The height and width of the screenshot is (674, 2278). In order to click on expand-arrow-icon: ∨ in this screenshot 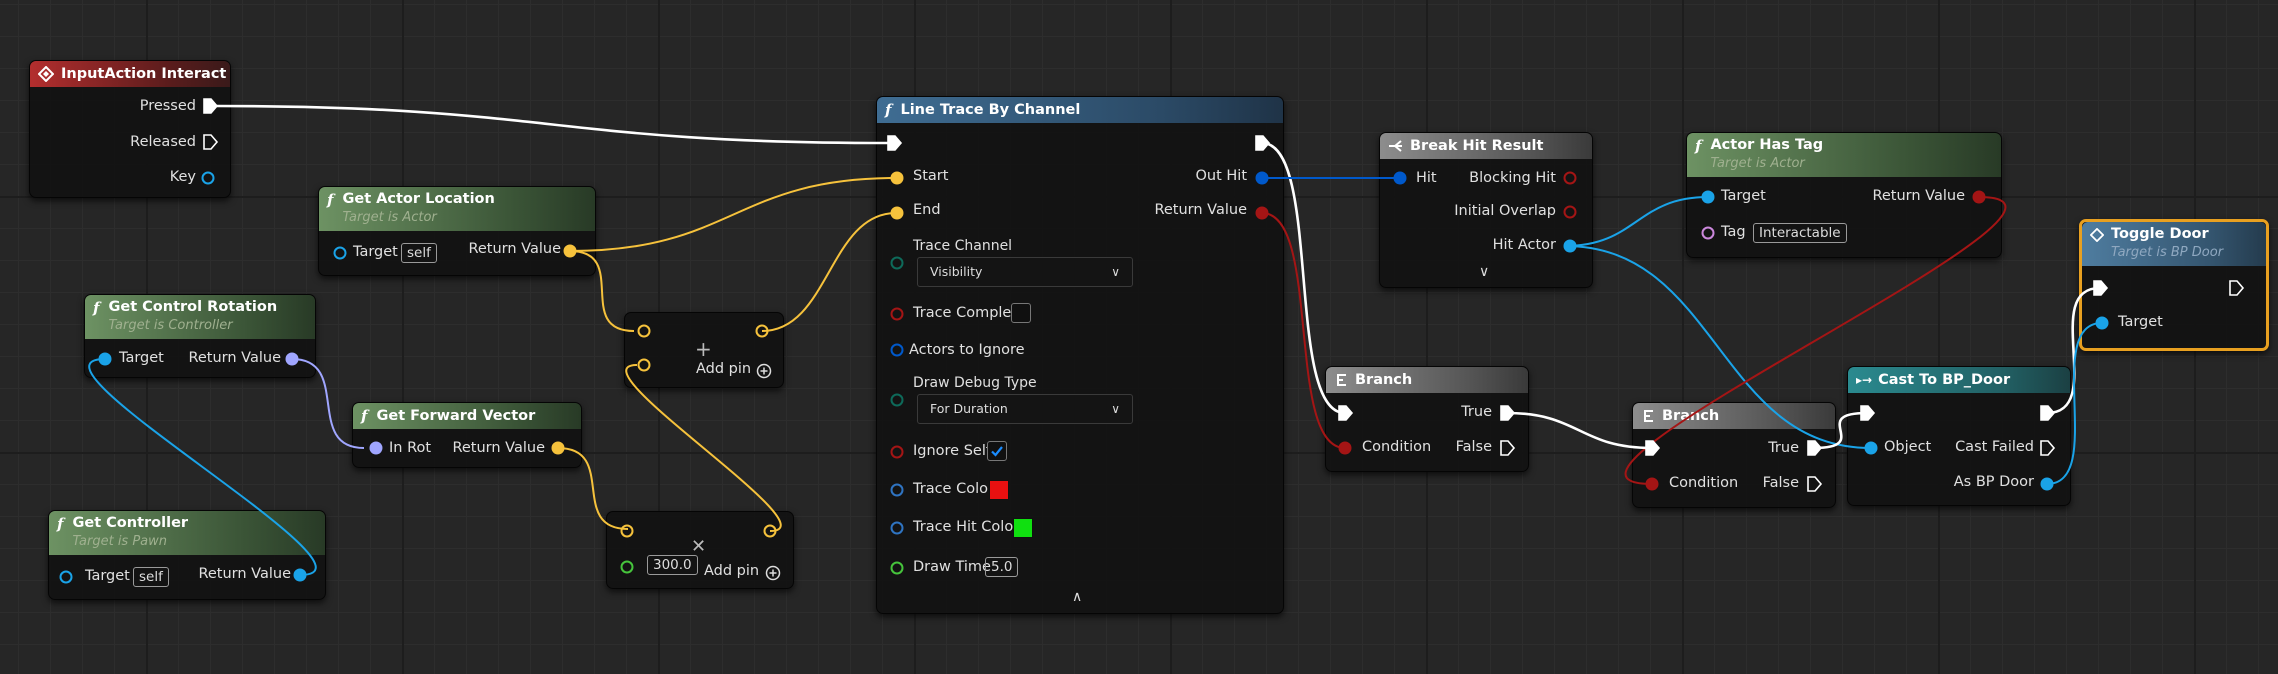, I will do `click(1484, 272)`.